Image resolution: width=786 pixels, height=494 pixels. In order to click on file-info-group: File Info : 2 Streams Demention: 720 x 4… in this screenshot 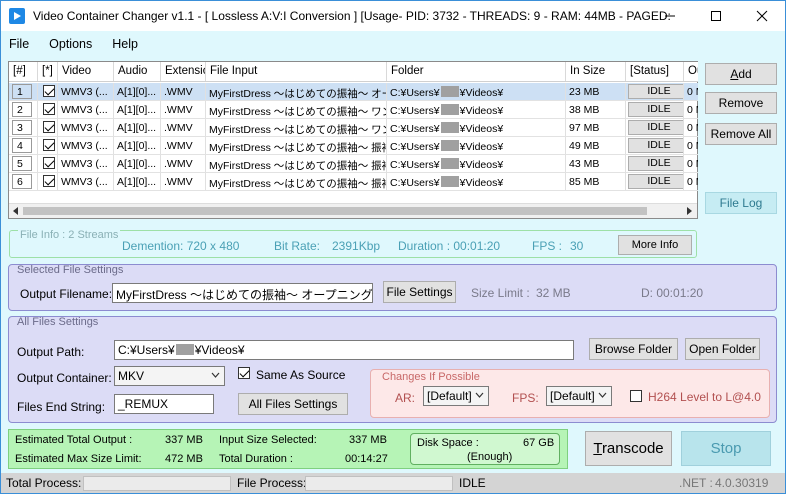, I will do `click(353, 243)`.